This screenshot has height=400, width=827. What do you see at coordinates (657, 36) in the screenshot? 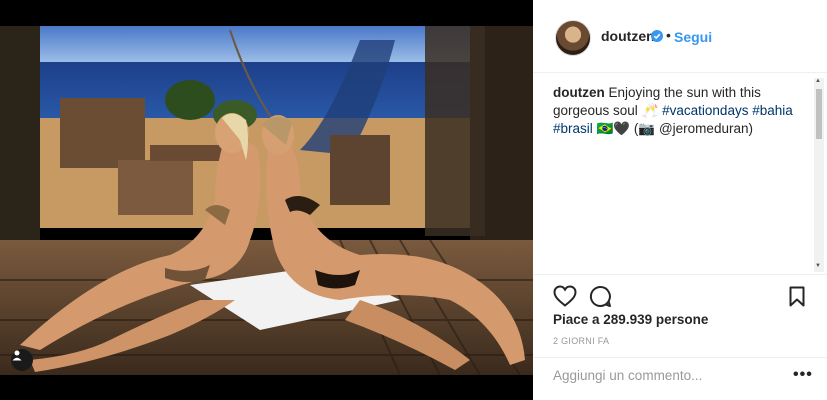
I see `verified-badge-icon` at bounding box center [657, 36].